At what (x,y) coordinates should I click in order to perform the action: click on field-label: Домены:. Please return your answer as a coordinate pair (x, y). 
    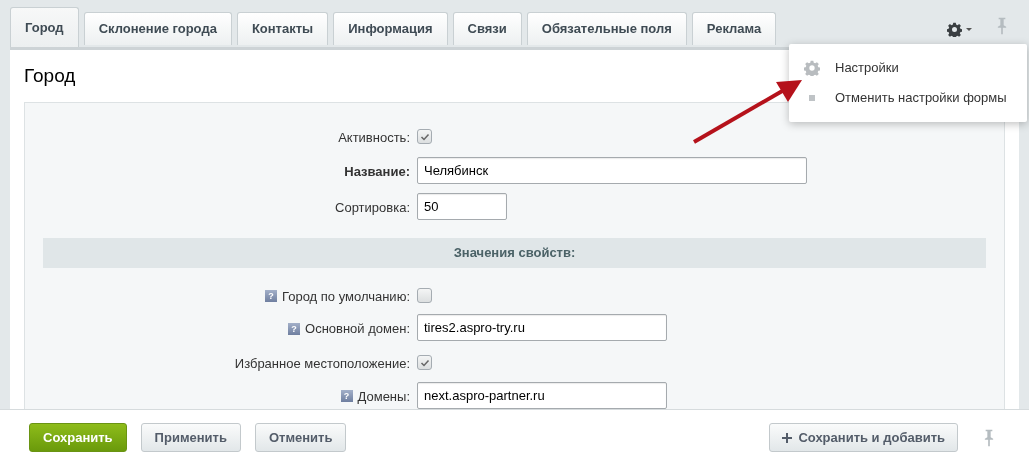
    Looking at the image, I should click on (383, 396).